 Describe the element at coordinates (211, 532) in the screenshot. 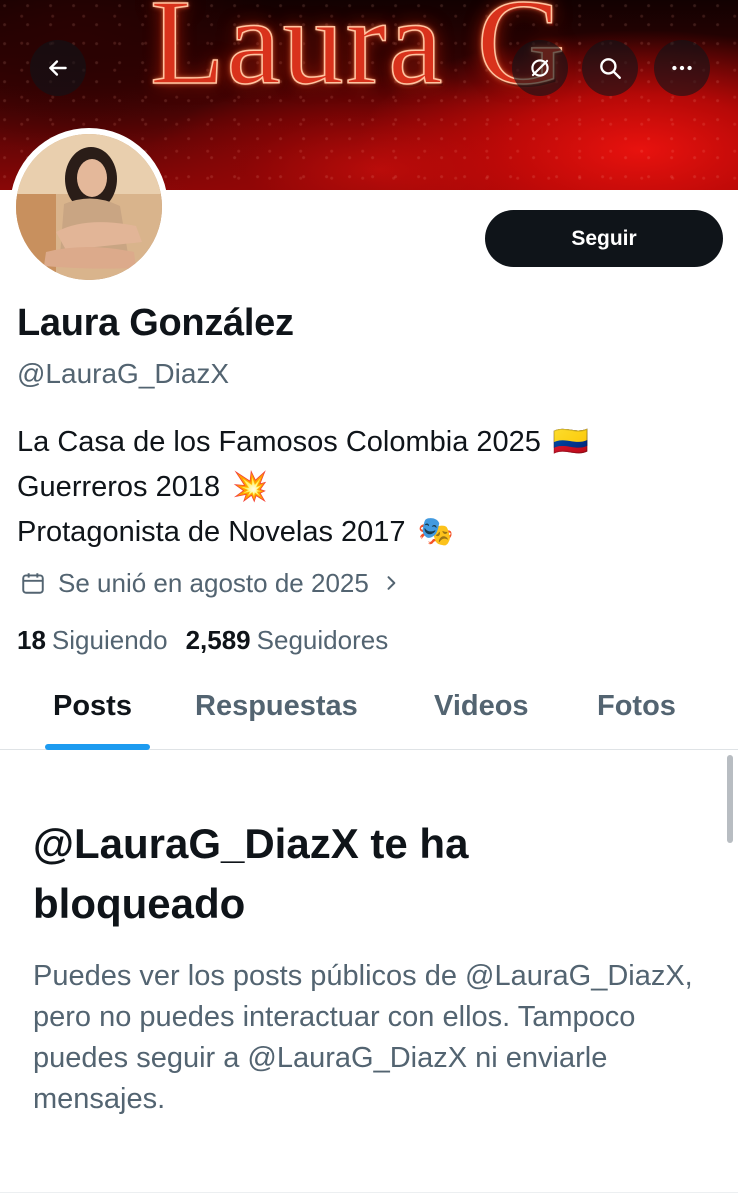

I see `bio-line-text: Protagonista de Novelas 2017` at that location.